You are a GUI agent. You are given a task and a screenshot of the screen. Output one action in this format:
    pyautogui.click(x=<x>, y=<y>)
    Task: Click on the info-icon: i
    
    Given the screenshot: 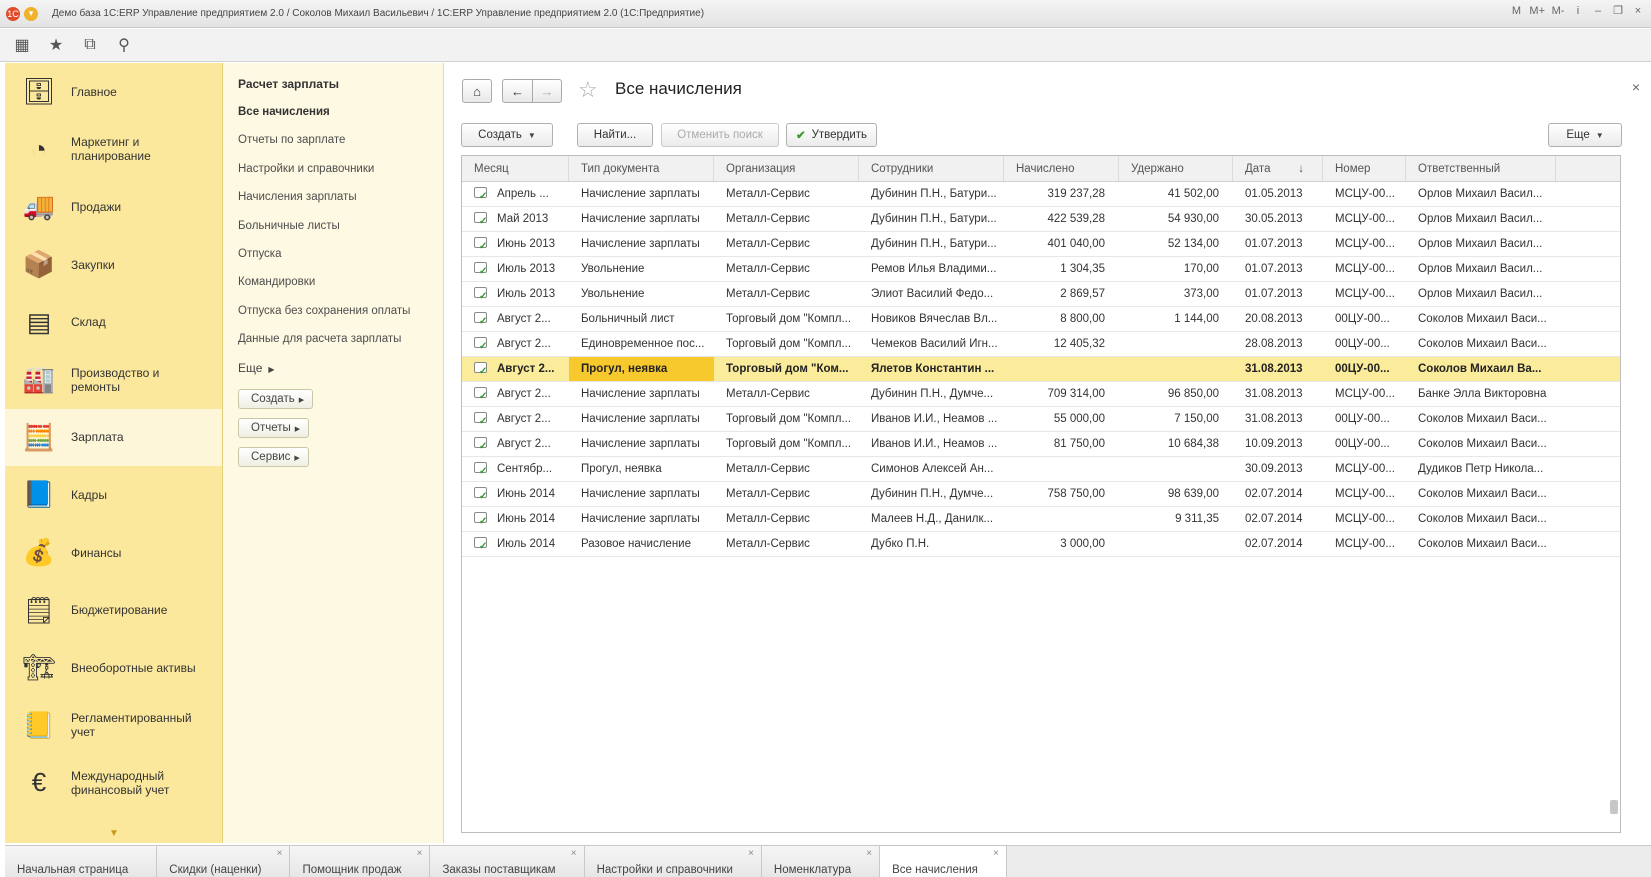 What is the action you would take?
    pyautogui.click(x=1578, y=11)
    